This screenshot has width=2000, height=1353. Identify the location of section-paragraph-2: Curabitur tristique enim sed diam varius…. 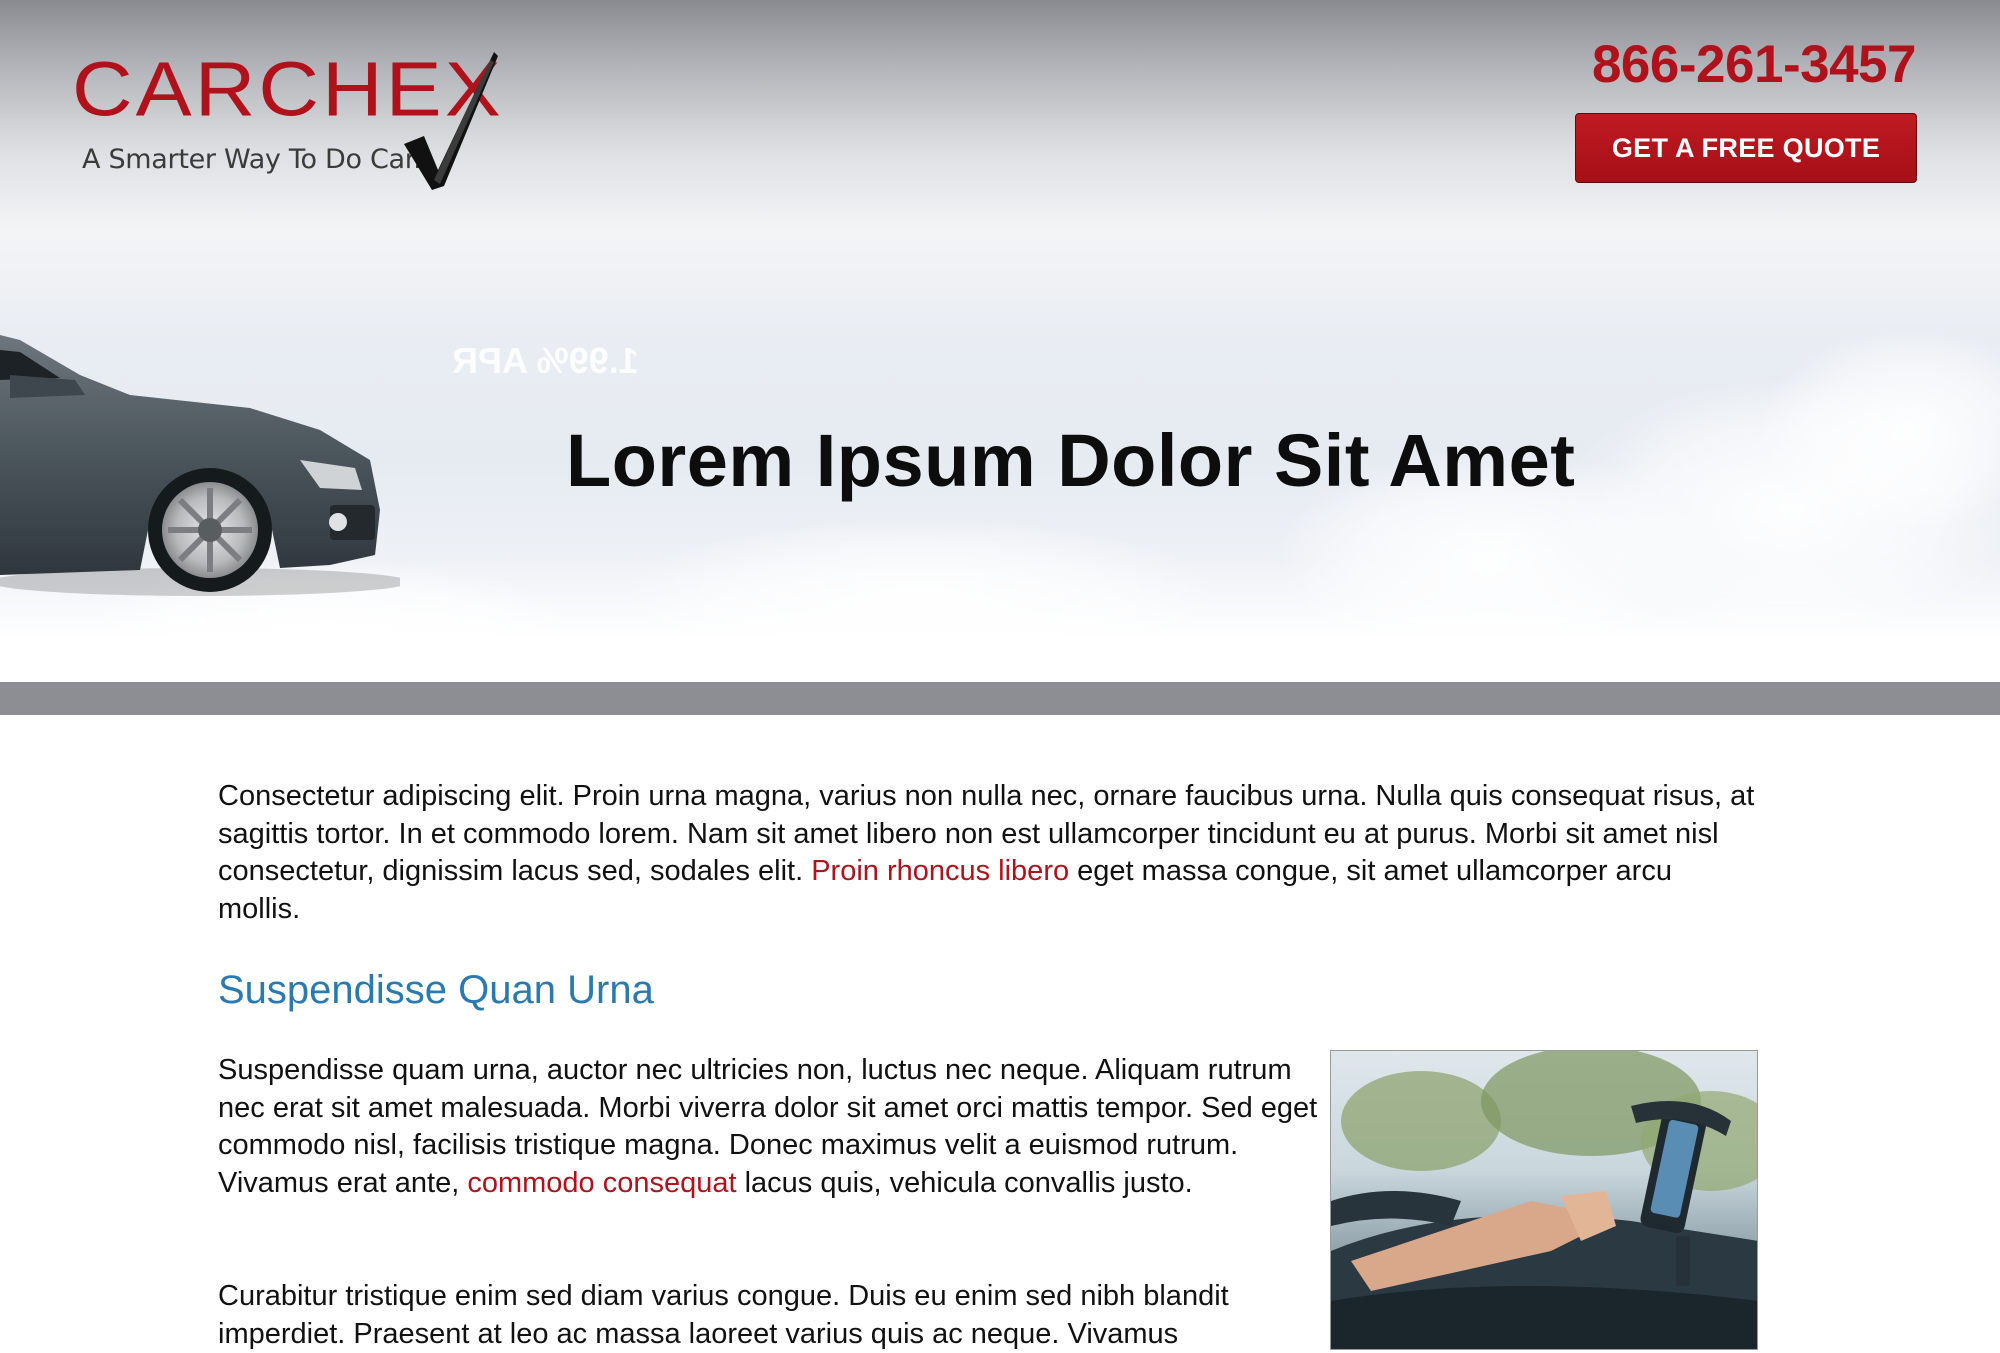
(723, 1315).